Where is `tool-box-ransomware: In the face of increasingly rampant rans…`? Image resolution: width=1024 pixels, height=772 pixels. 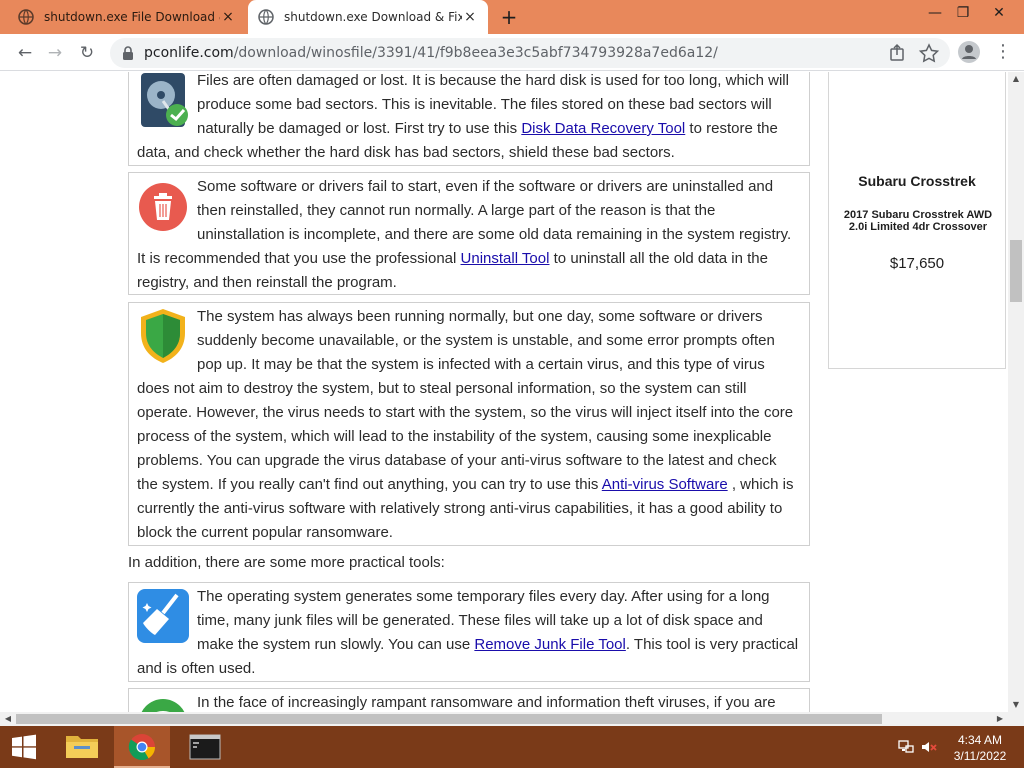
tool-box-ransomware: In the face of increasingly rampant rans… is located at coordinates (469, 700).